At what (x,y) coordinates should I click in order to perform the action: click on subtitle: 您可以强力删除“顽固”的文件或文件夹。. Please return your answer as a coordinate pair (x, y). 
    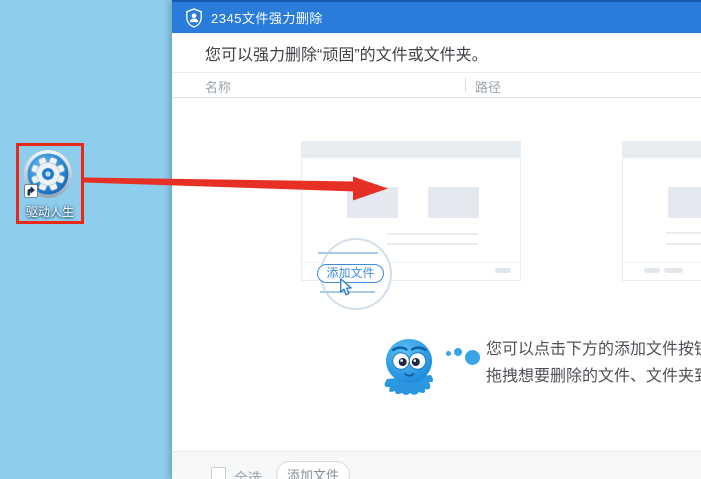
    Looking at the image, I should click on (436, 53).